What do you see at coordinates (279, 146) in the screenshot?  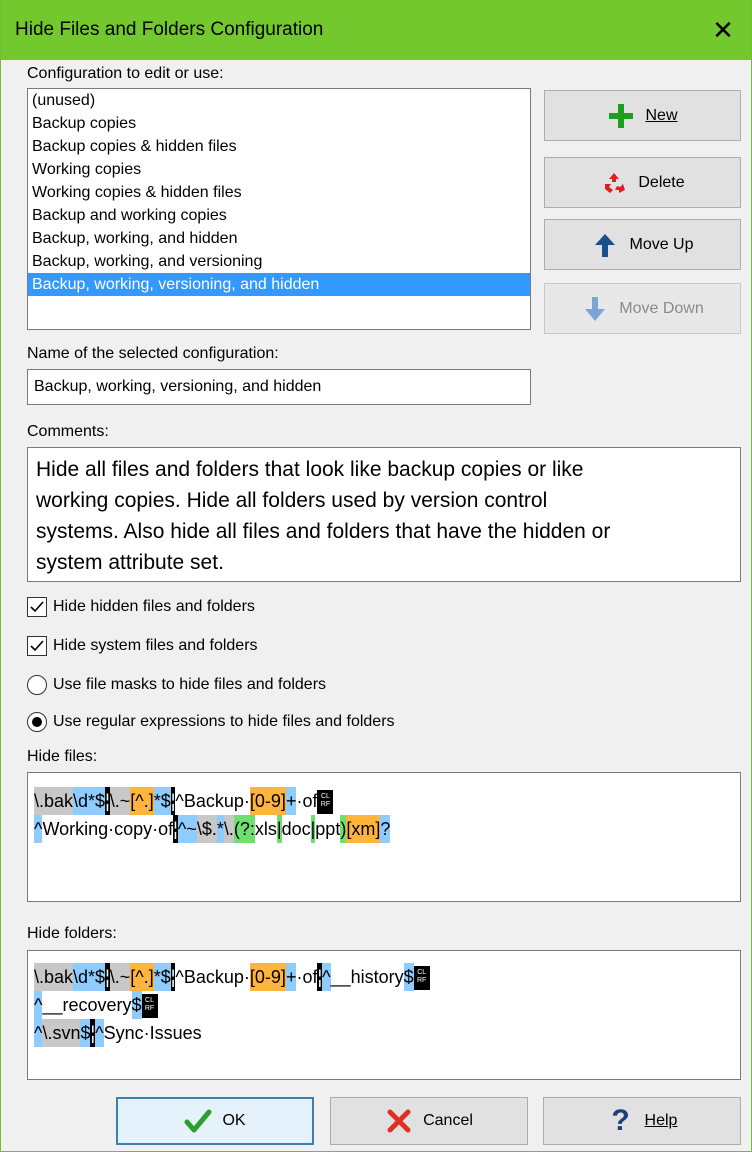 I see `list-item: Backup copies & hidden files` at bounding box center [279, 146].